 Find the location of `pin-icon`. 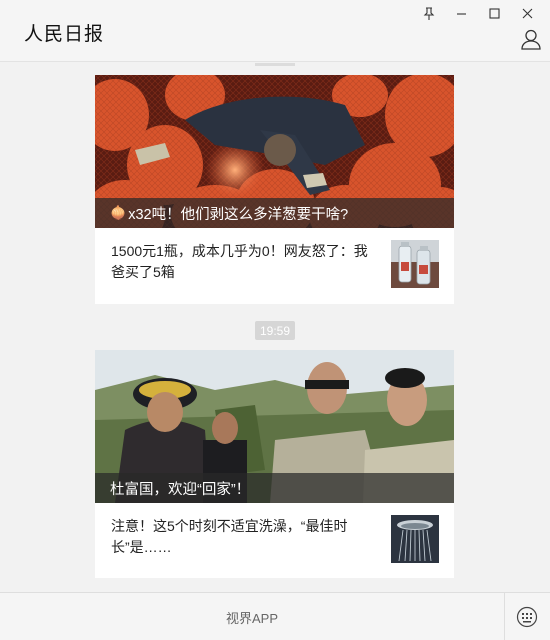

pin-icon is located at coordinates (428, 13).